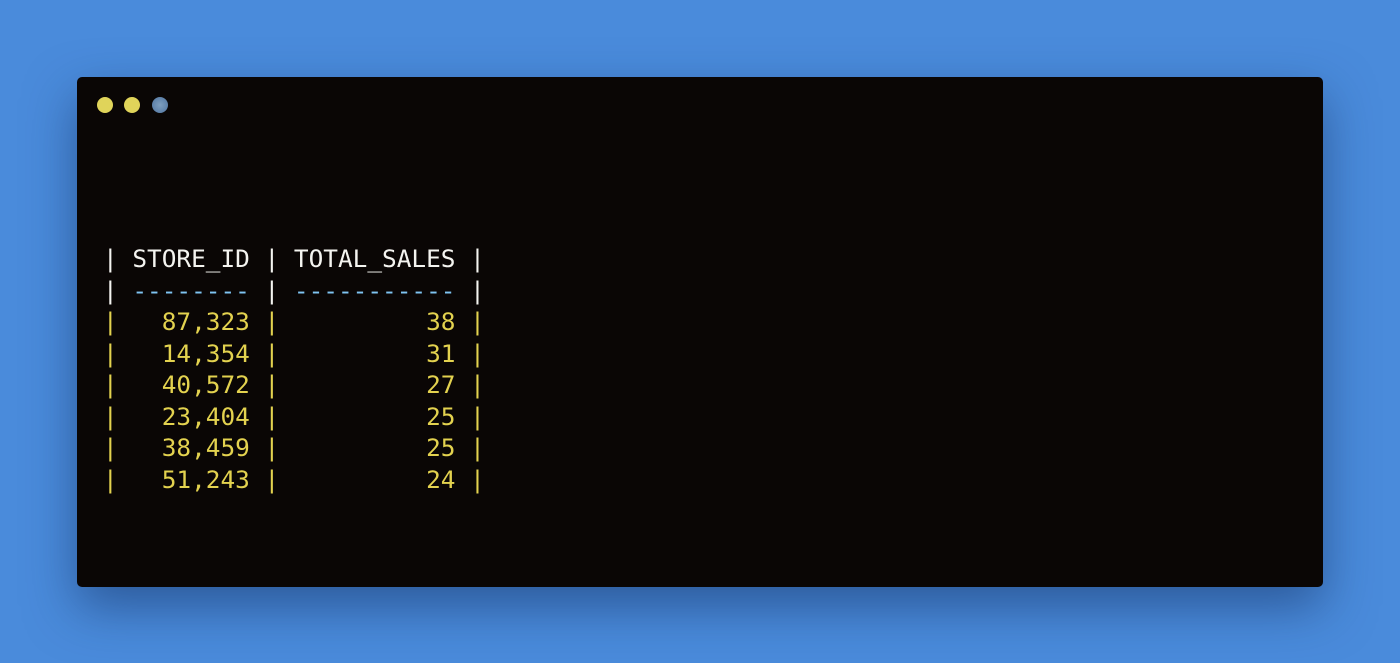 The image size is (1400, 663). Describe the element at coordinates (205, 447) in the screenshot. I see `store-id-cell: 38,459` at that location.